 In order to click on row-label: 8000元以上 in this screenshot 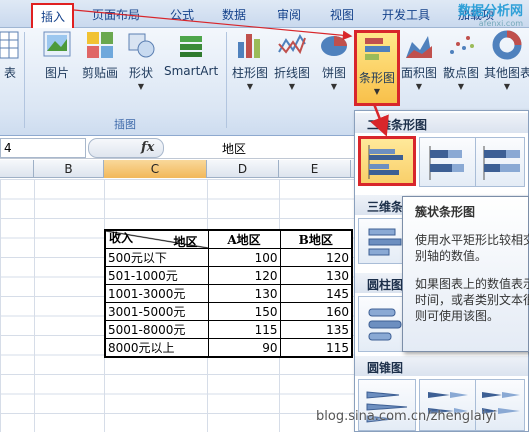, I will do `click(156, 348)`.